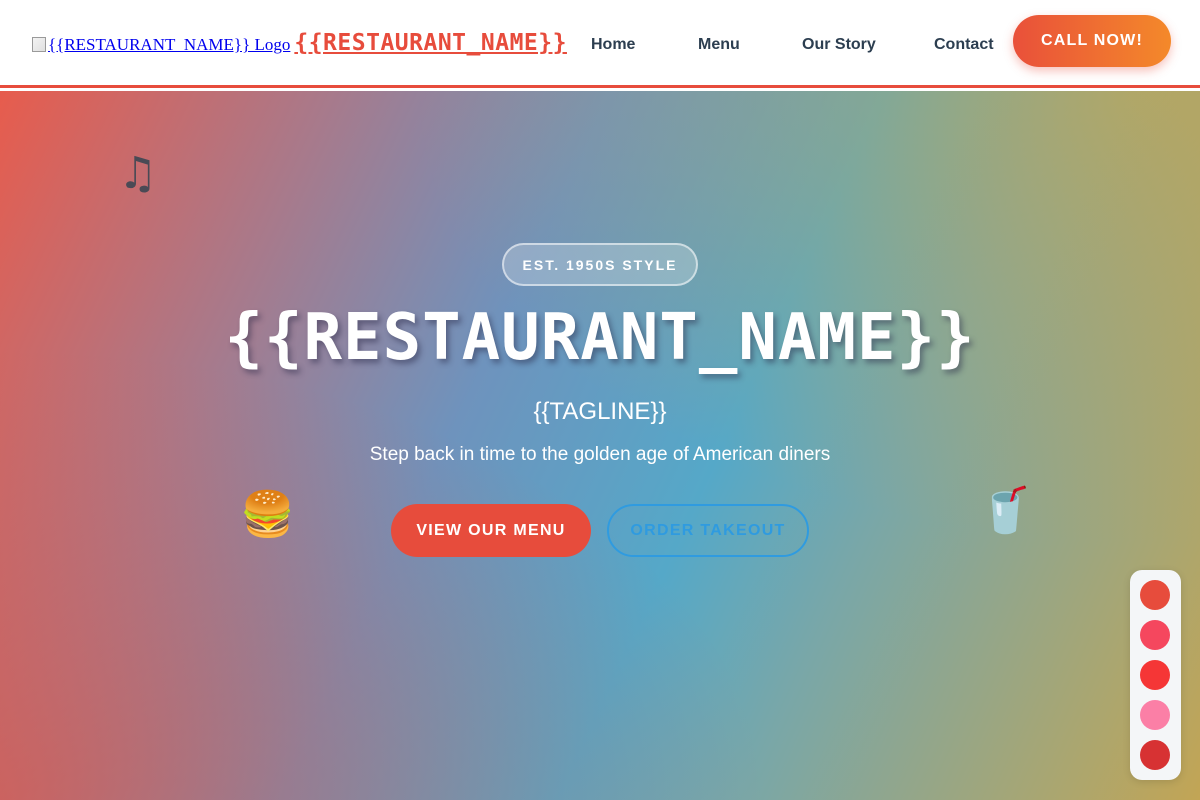 This screenshot has width=1200, height=800. What do you see at coordinates (138, 173) in the screenshot?
I see `music-note-icon: ♫` at bounding box center [138, 173].